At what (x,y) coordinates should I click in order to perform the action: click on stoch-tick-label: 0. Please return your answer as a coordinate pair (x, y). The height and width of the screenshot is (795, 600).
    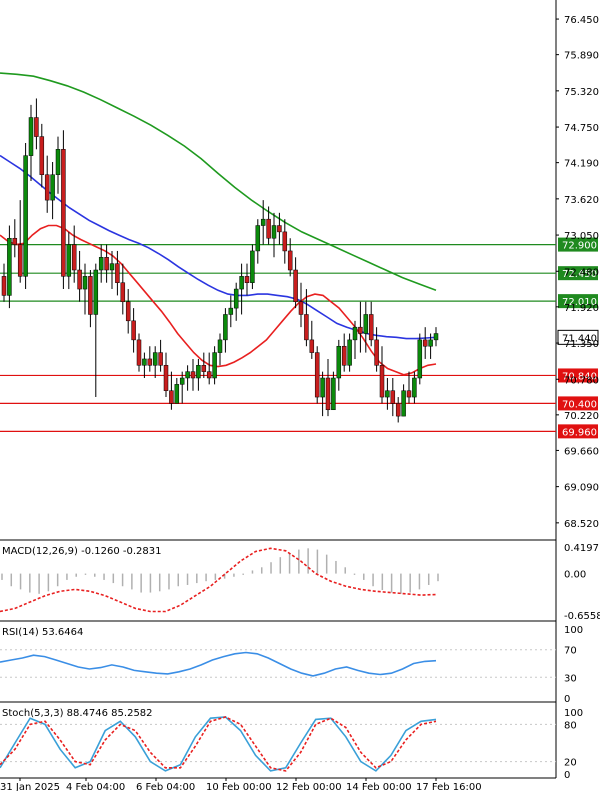
    Looking at the image, I should click on (567, 775).